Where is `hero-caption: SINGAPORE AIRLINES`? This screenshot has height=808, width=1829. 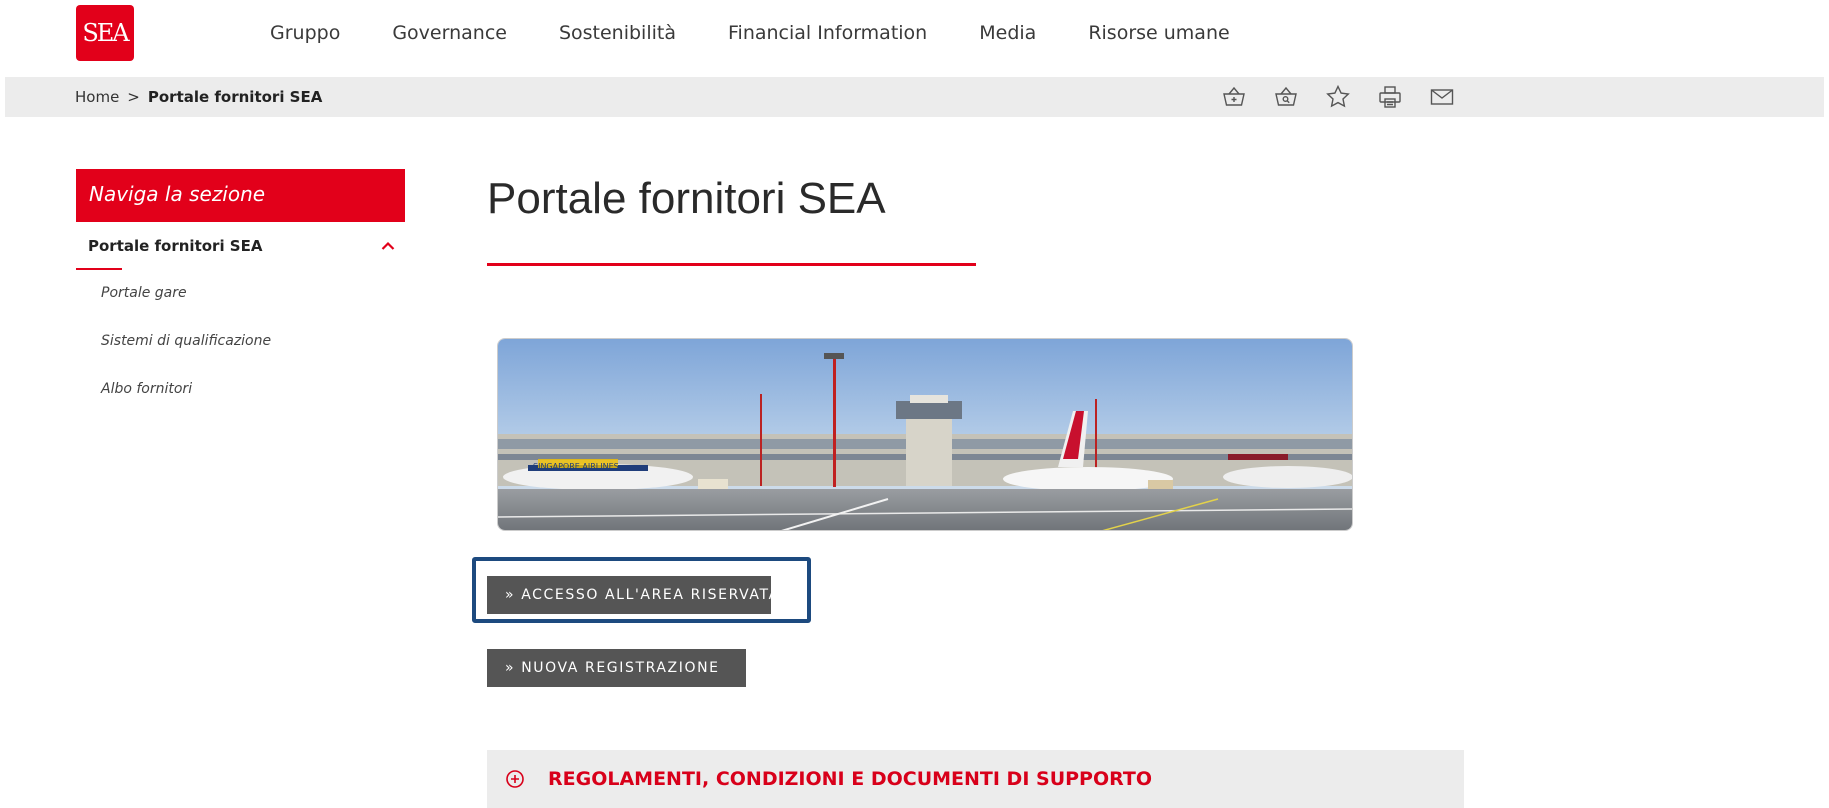 hero-caption: SINGAPORE AIRLINES is located at coordinates (576, 466).